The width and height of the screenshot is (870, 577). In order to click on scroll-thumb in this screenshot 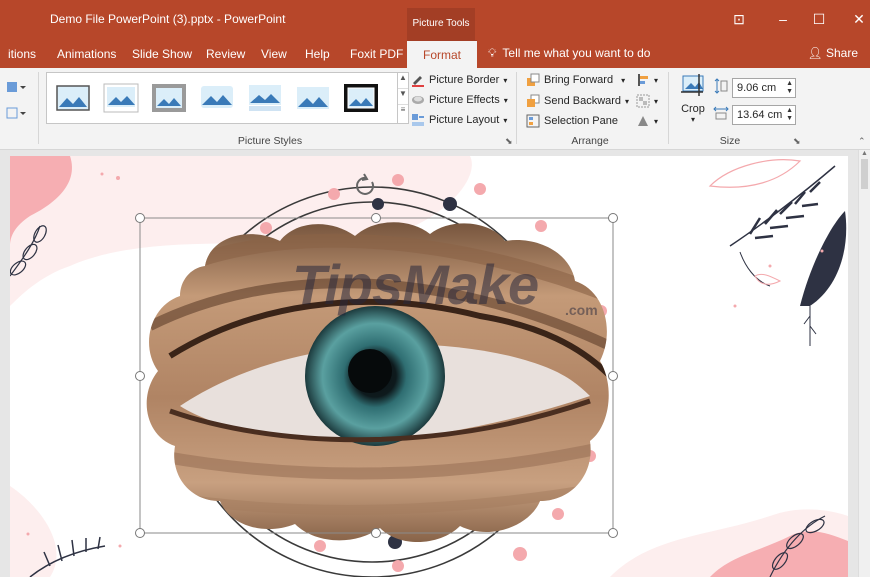, I will do `click(864, 174)`.